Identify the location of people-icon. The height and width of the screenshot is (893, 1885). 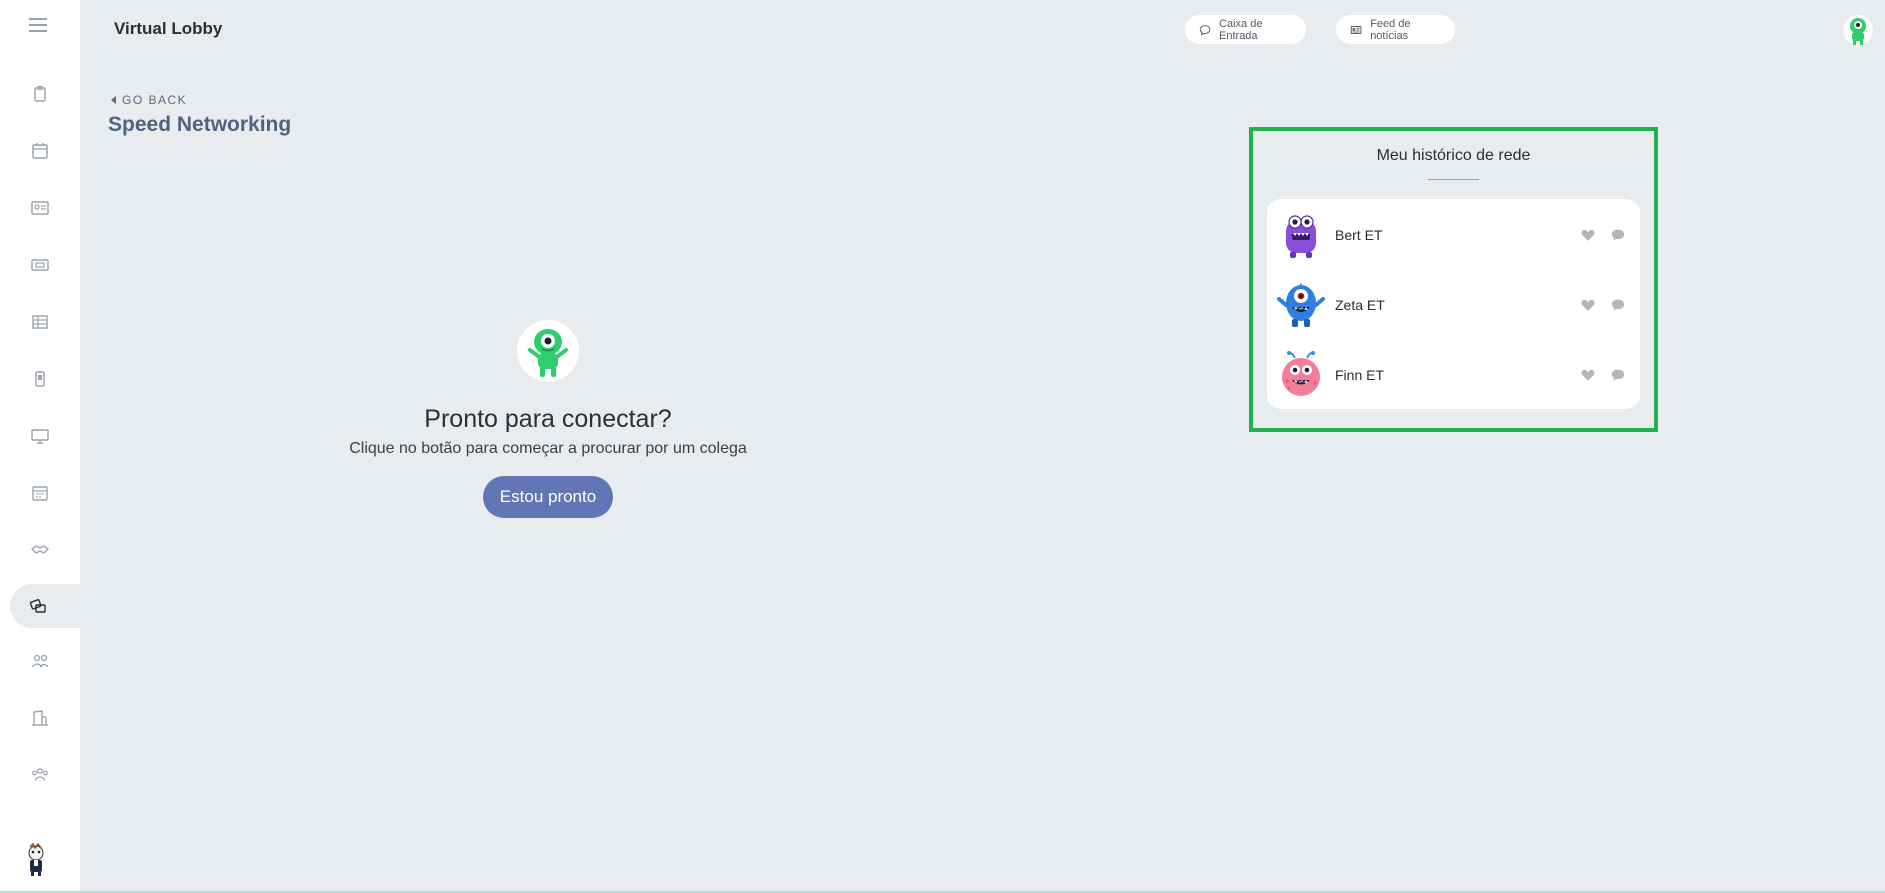
(40, 661).